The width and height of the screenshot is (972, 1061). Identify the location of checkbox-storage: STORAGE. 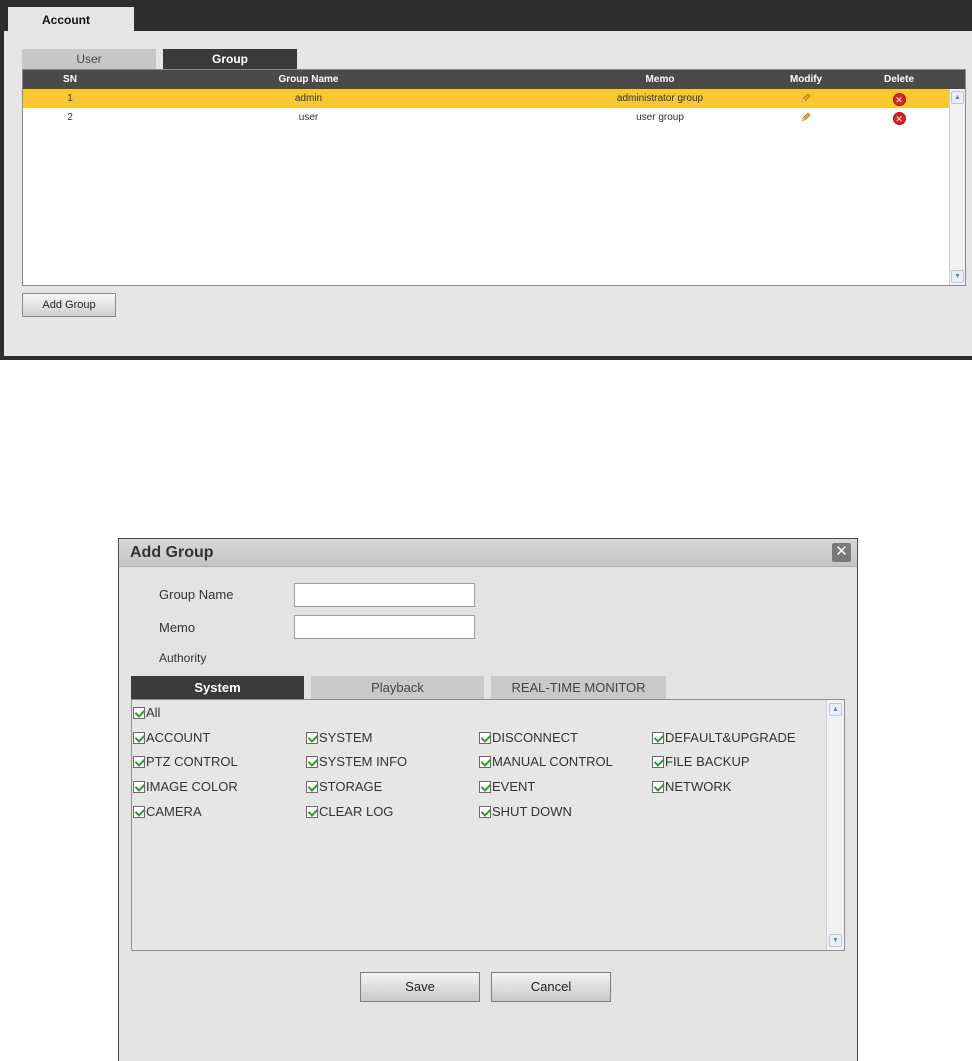
(344, 787).